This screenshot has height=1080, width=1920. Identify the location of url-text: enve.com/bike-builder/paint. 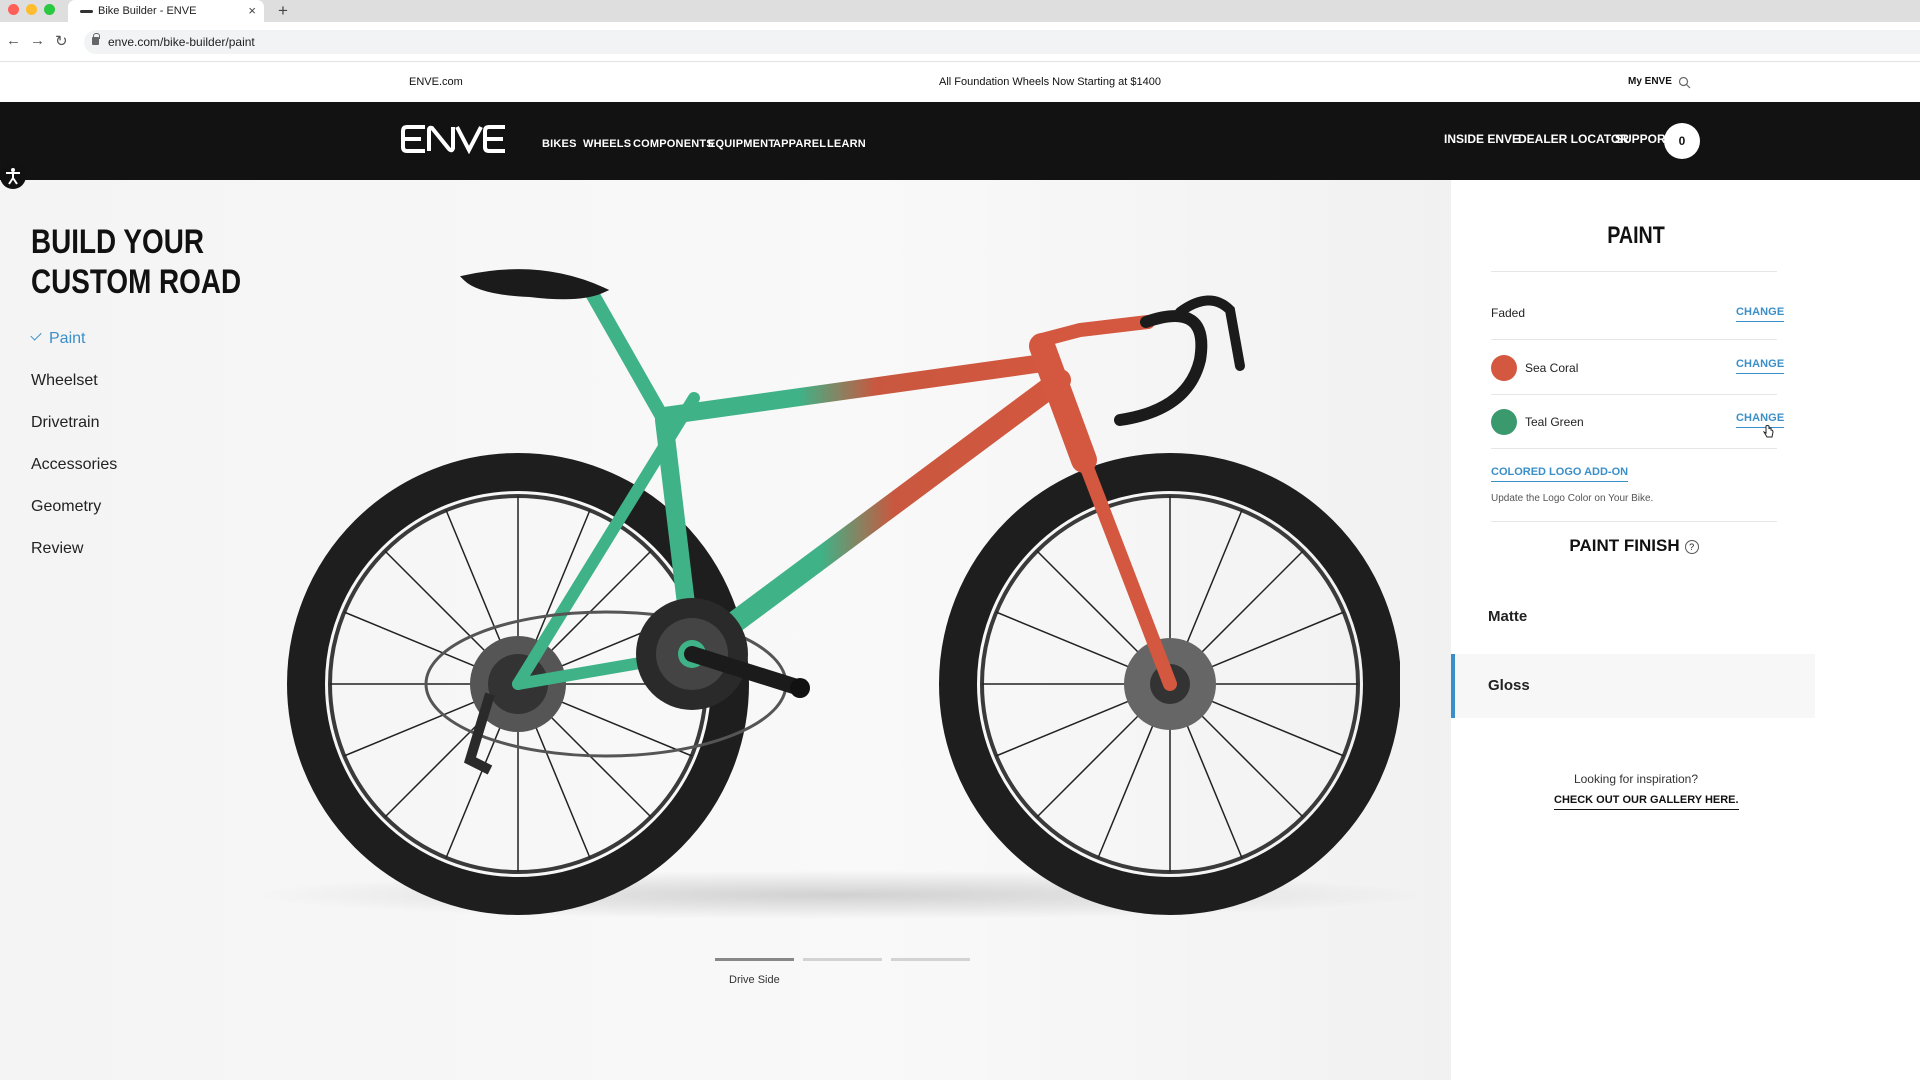
(181, 42).